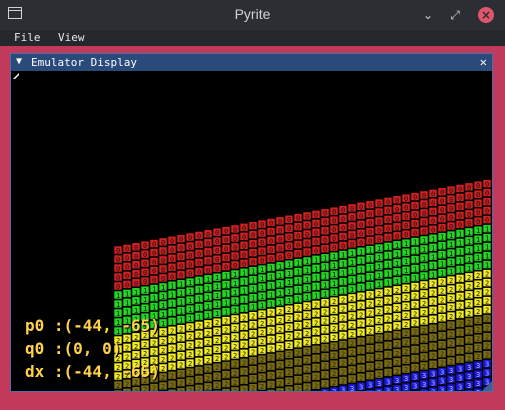 The image size is (505, 410). I want to click on debug-line-dx: dx :(-44, -65), so click(92, 371).